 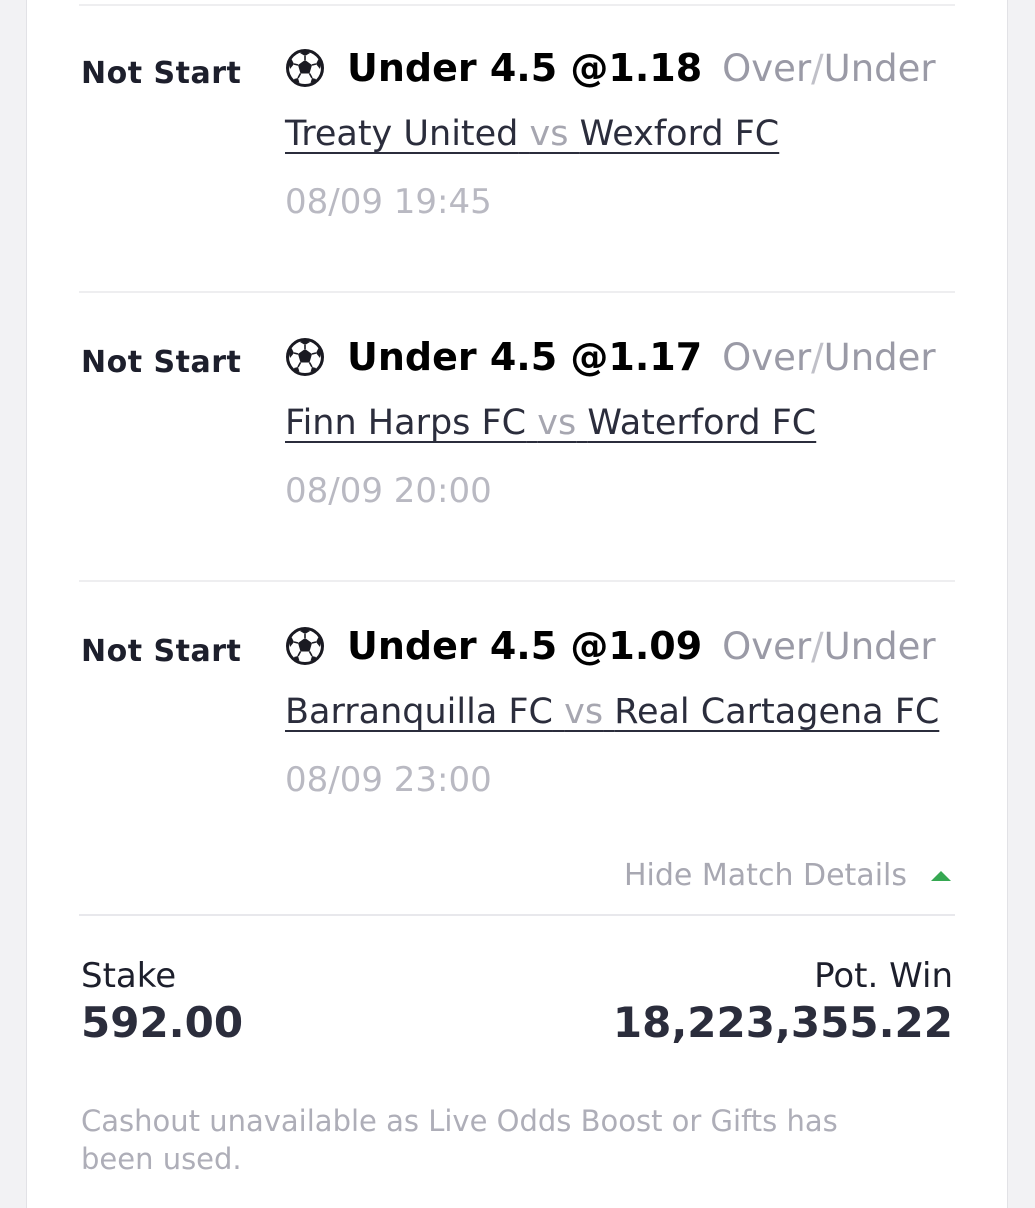 What do you see at coordinates (129, 976) in the screenshot?
I see `stake-label: Stake` at bounding box center [129, 976].